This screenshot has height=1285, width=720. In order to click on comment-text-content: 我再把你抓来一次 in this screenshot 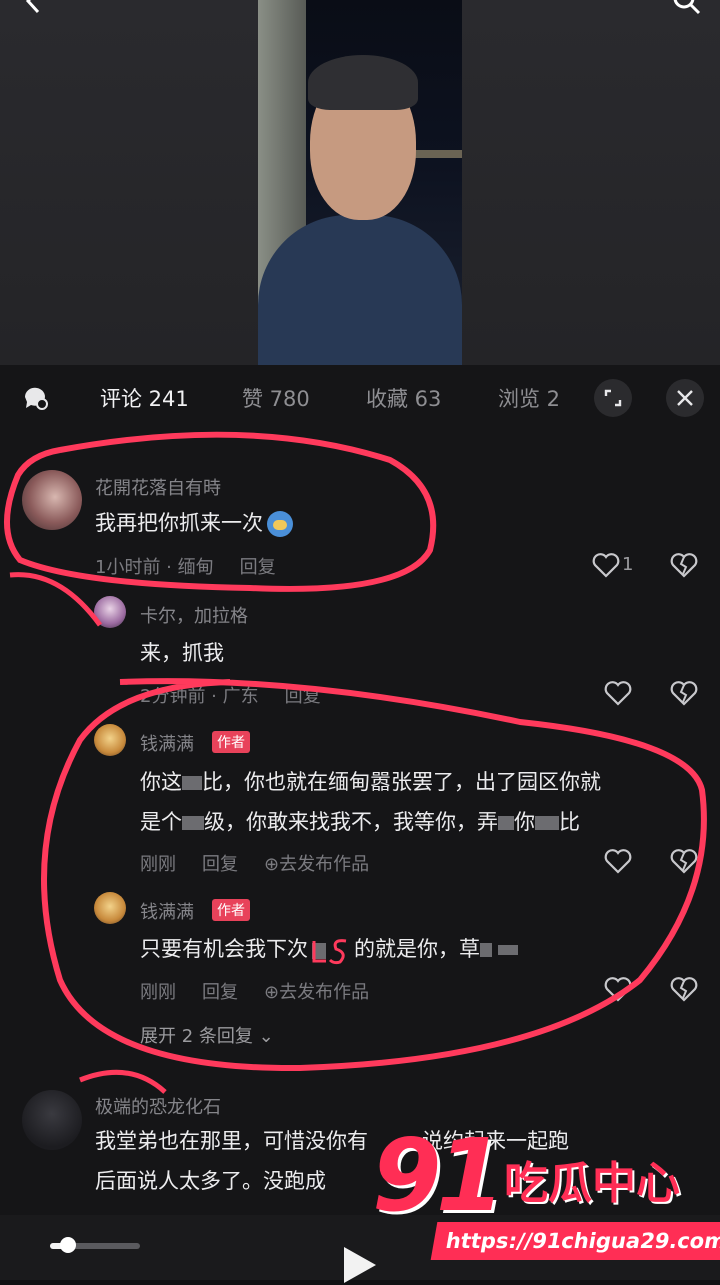, I will do `click(179, 523)`.